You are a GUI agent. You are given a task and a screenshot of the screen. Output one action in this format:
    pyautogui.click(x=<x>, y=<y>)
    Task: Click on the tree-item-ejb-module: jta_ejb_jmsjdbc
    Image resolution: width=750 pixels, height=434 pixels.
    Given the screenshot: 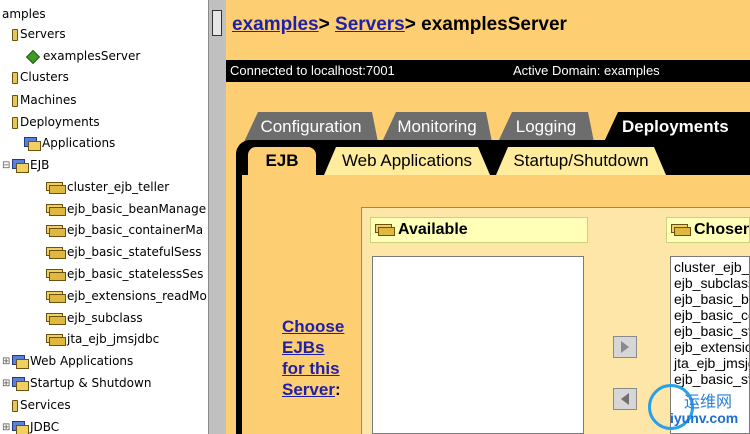 What is the action you would take?
    pyautogui.click(x=102, y=339)
    